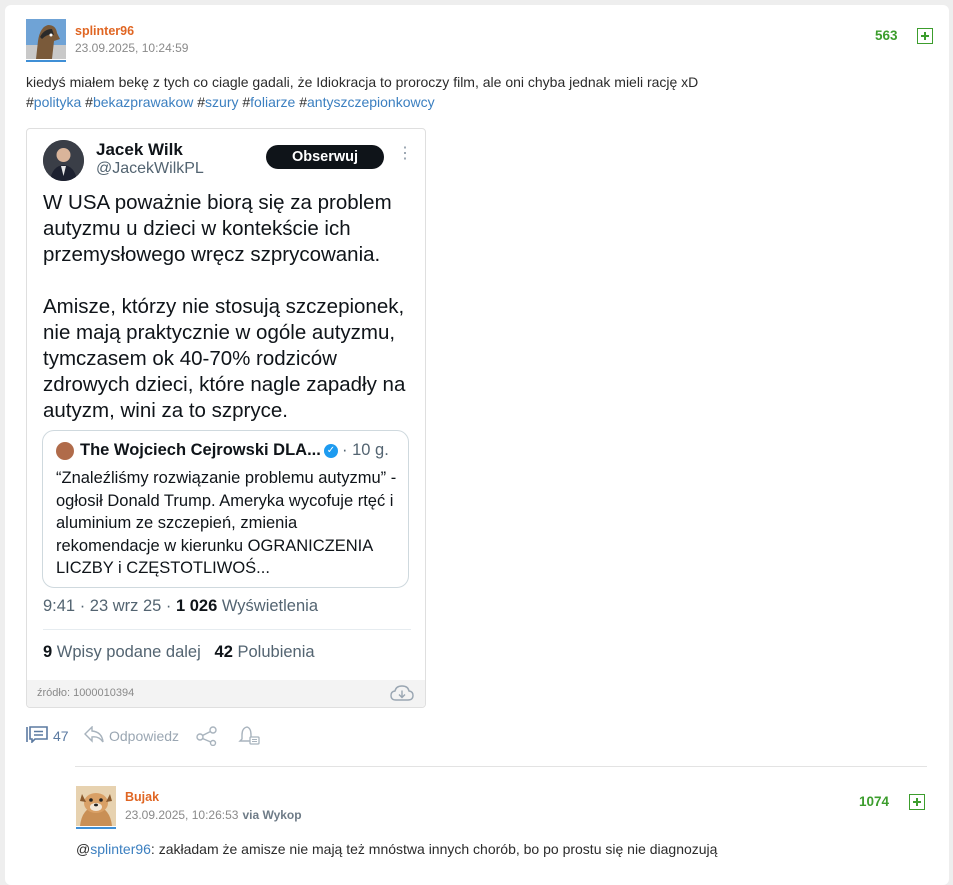 The height and width of the screenshot is (885, 953). Describe the element at coordinates (371, 102) in the screenshot. I see `tag-antyszczepionkowcy: antyszczepionkowcy` at that location.